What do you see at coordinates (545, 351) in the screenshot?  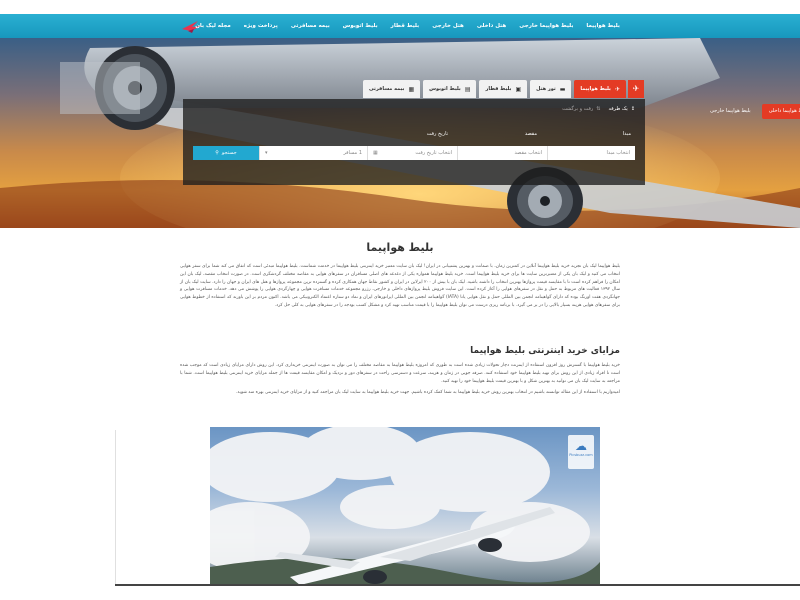 I see `section-title: مزایای خرید اینترنتی بلیط هواپیما` at bounding box center [545, 351].